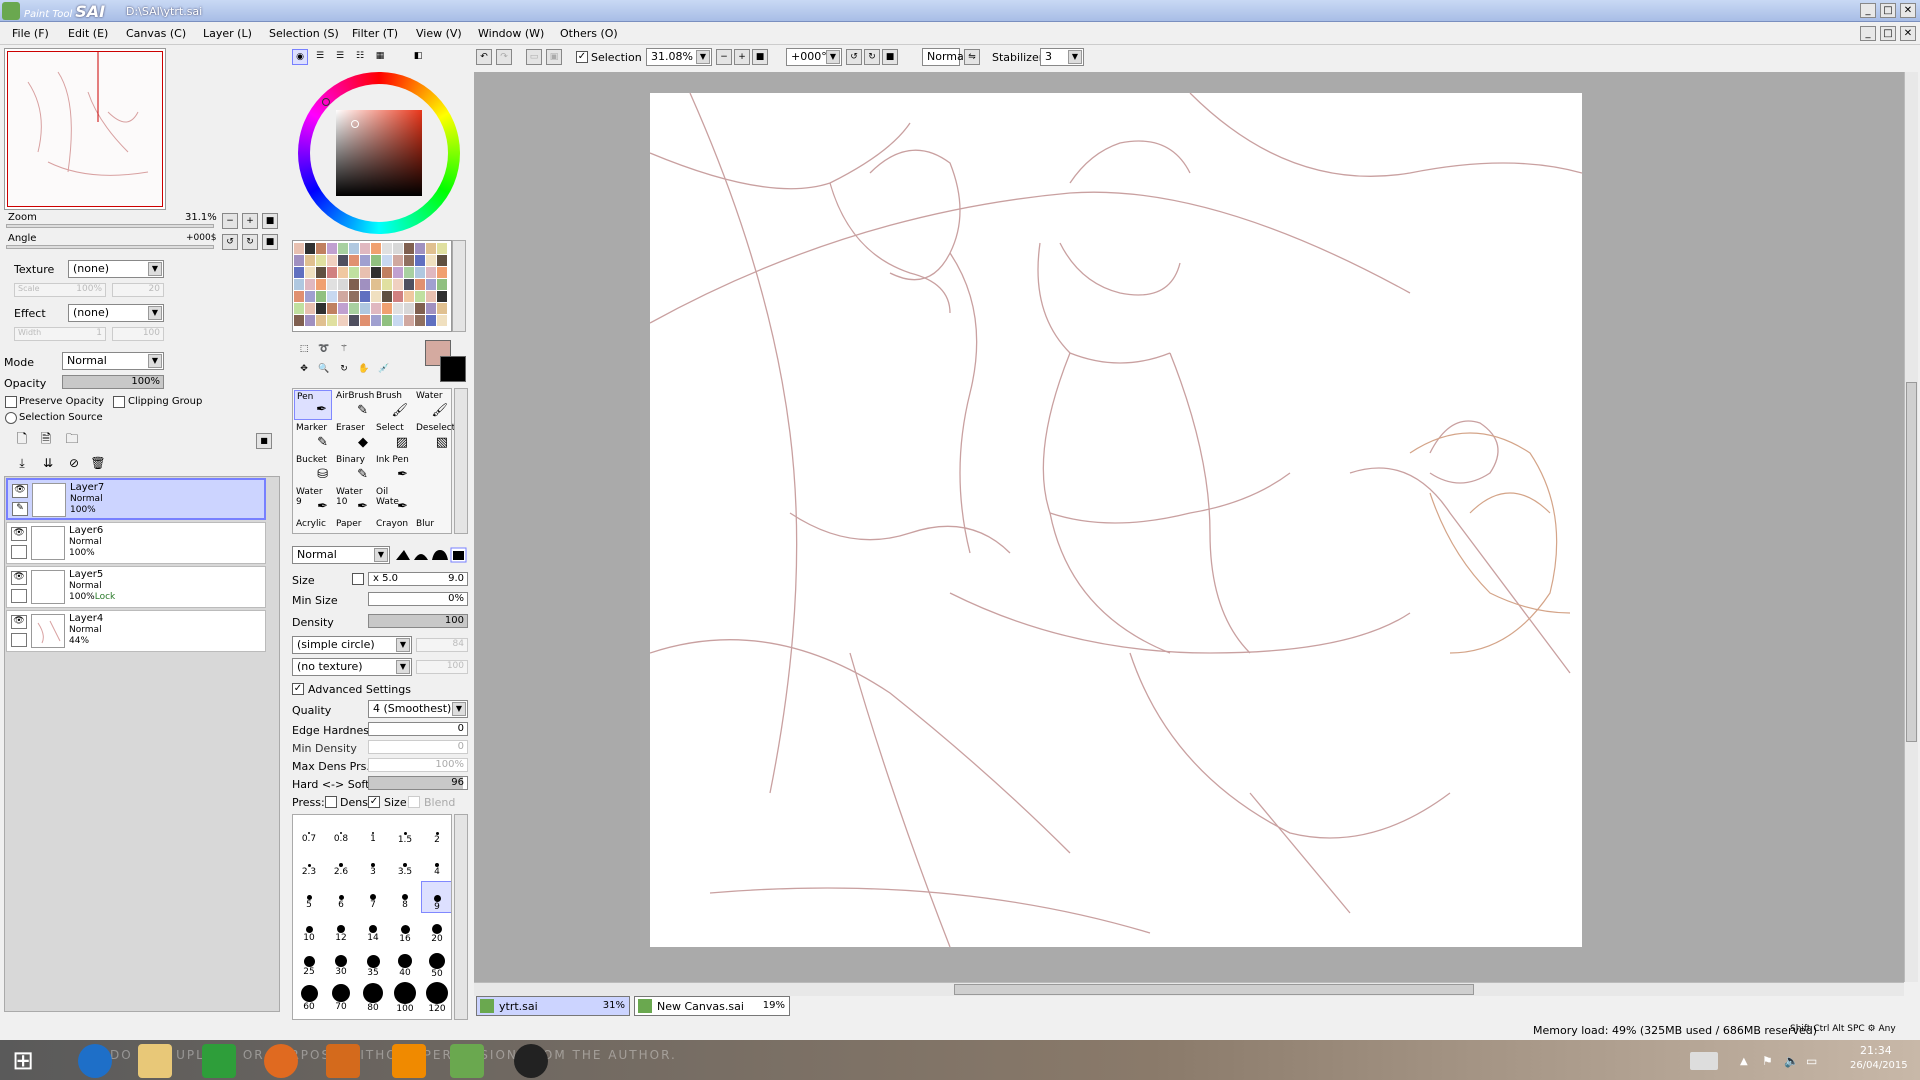 This screenshot has height=1080, width=1920. I want to click on preserve-opacity-checkbox, so click(11, 402).